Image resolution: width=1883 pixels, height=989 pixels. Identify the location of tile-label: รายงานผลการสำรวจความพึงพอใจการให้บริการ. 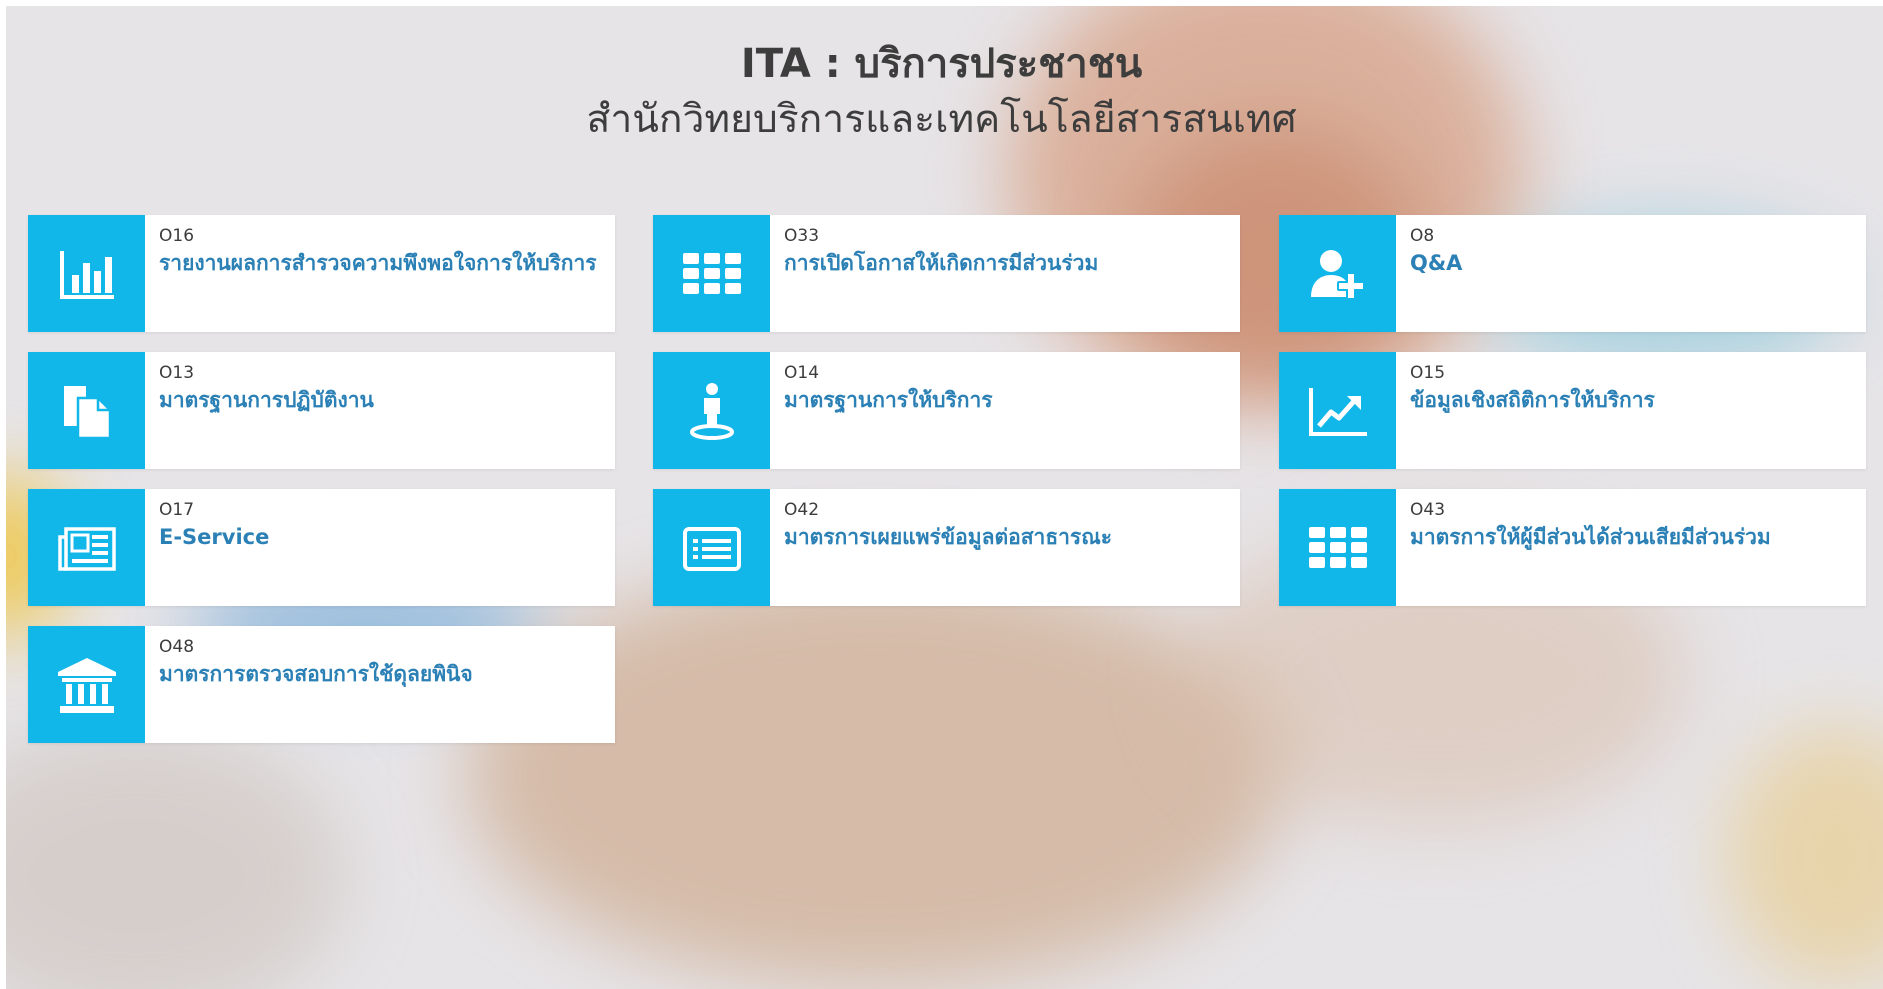
(378, 263).